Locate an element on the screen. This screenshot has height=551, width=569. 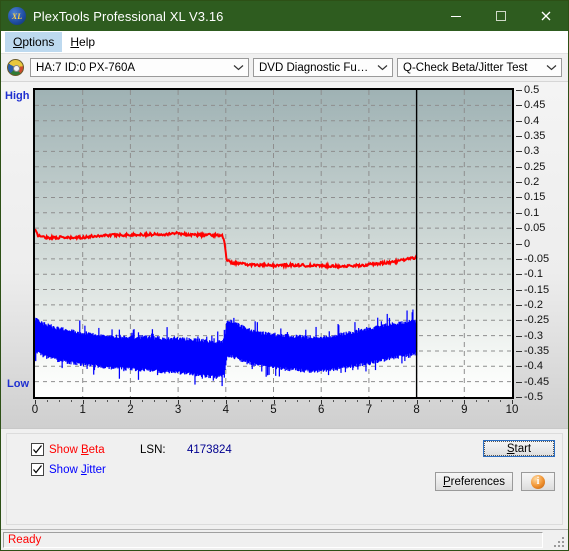
test-select: Q-Check Beta/Jitter Test is located at coordinates (479, 67).